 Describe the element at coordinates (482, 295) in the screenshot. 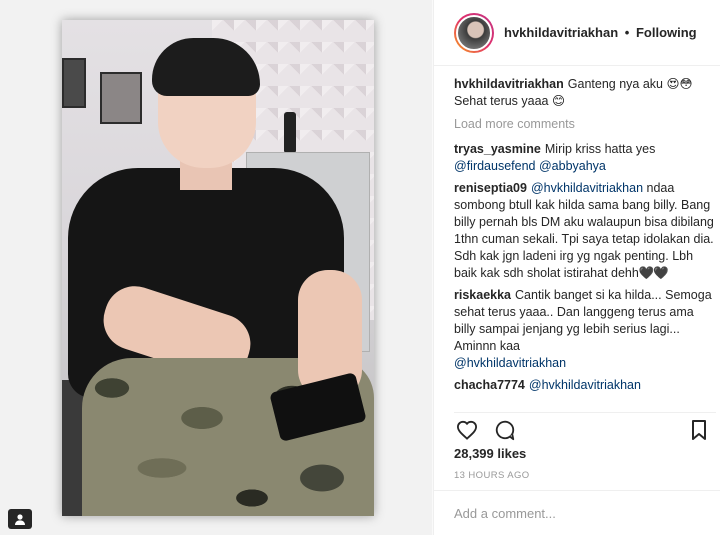

I see `comment-username: riskaekka` at that location.